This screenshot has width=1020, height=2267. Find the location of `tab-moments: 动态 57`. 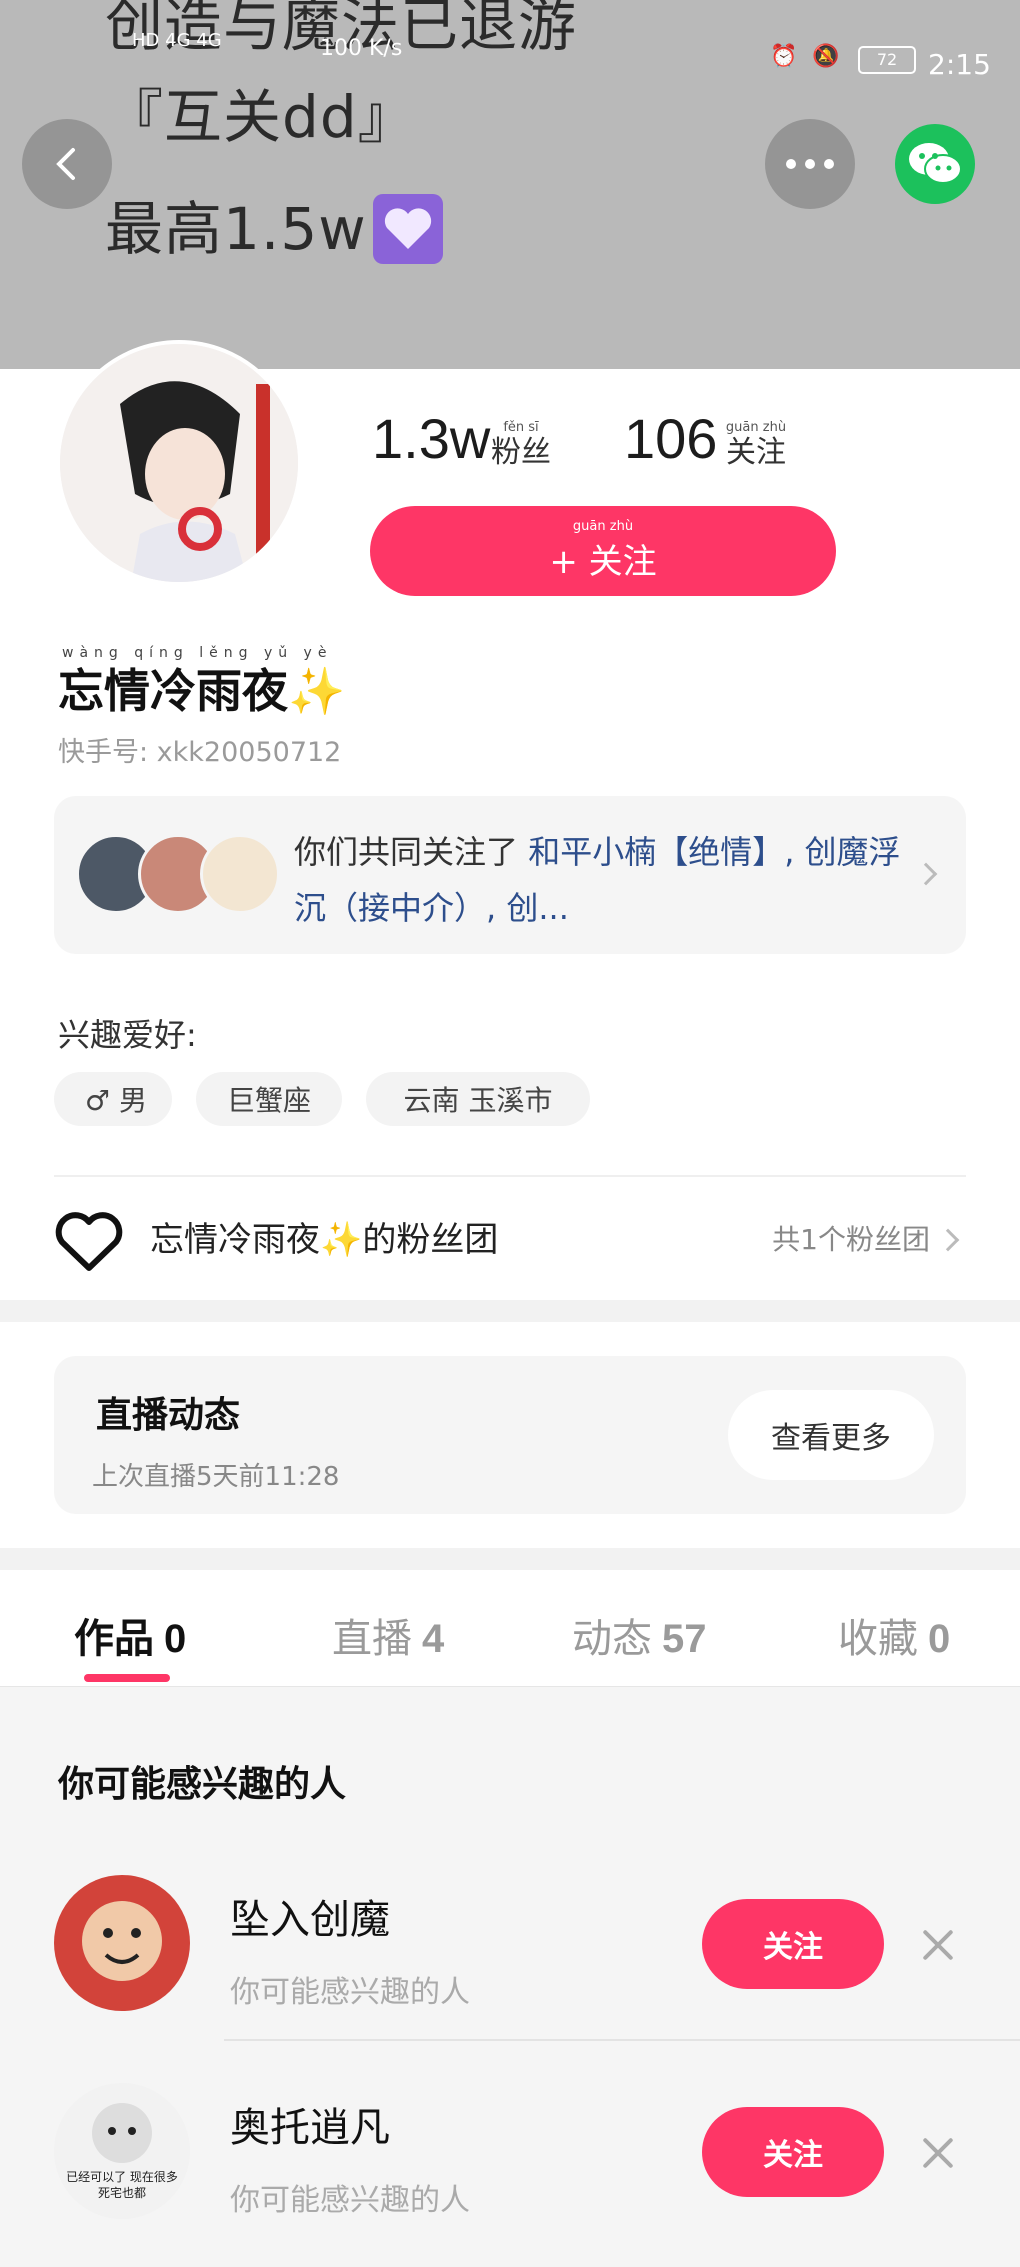

tab-moments: 动态 57 is located at coordinates (639, 1635).